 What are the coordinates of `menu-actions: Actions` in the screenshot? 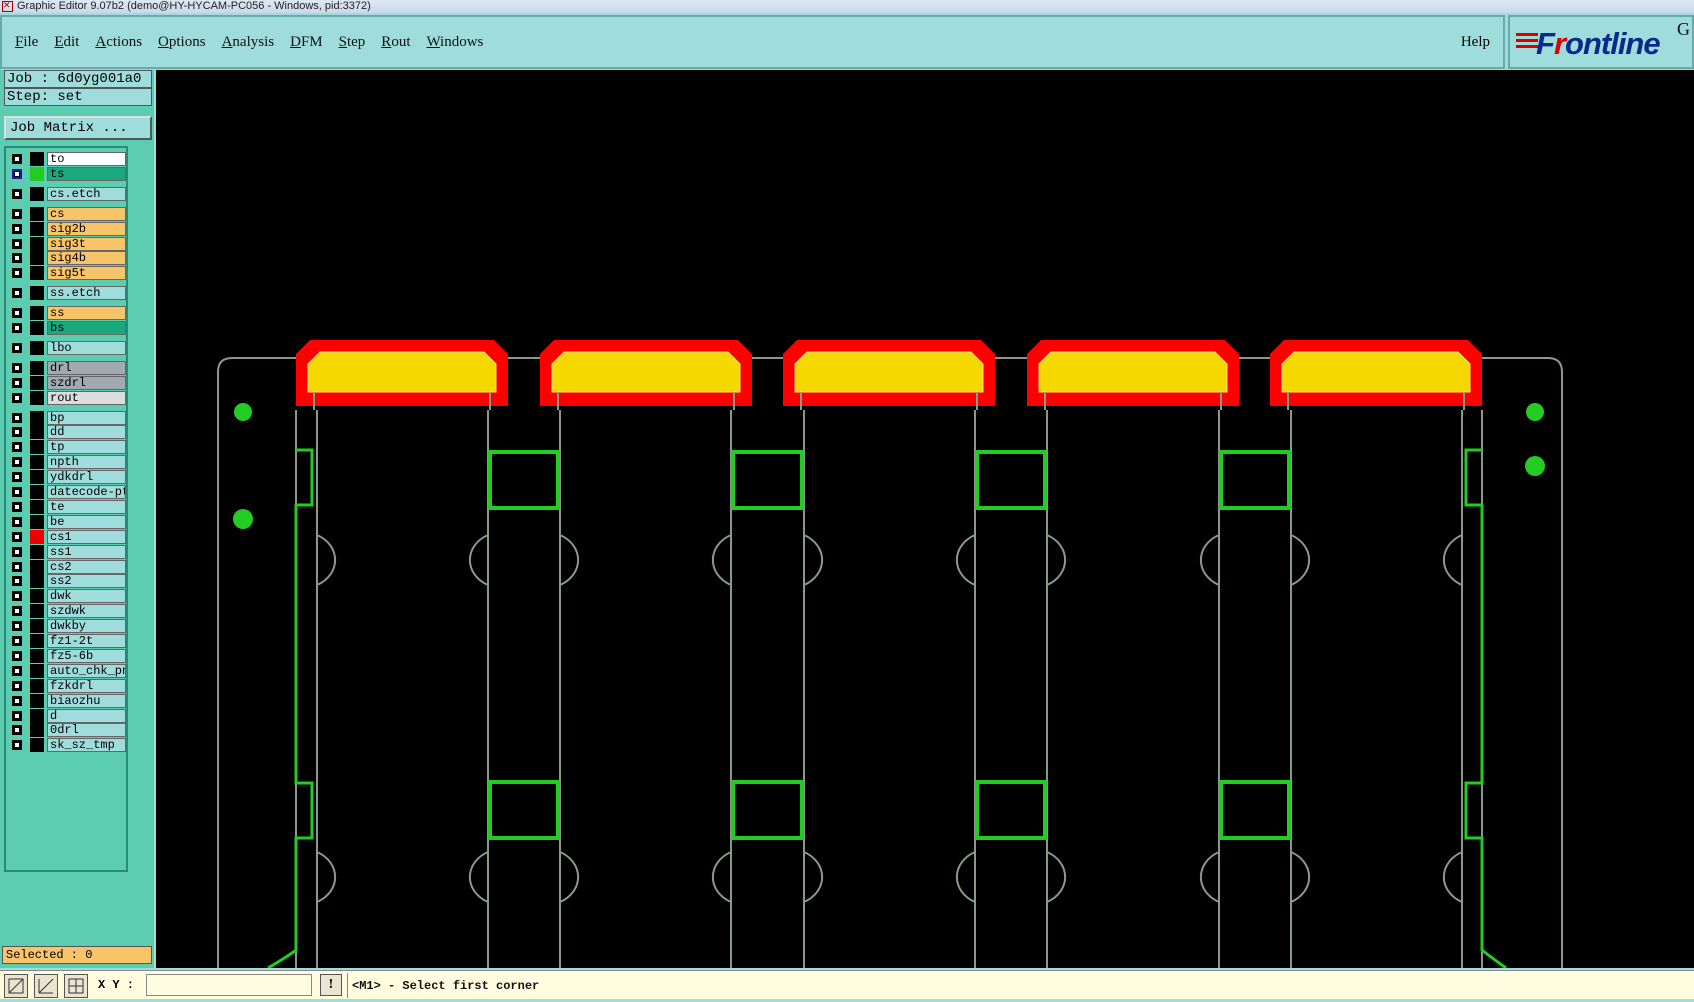 It's located at (118, 42).